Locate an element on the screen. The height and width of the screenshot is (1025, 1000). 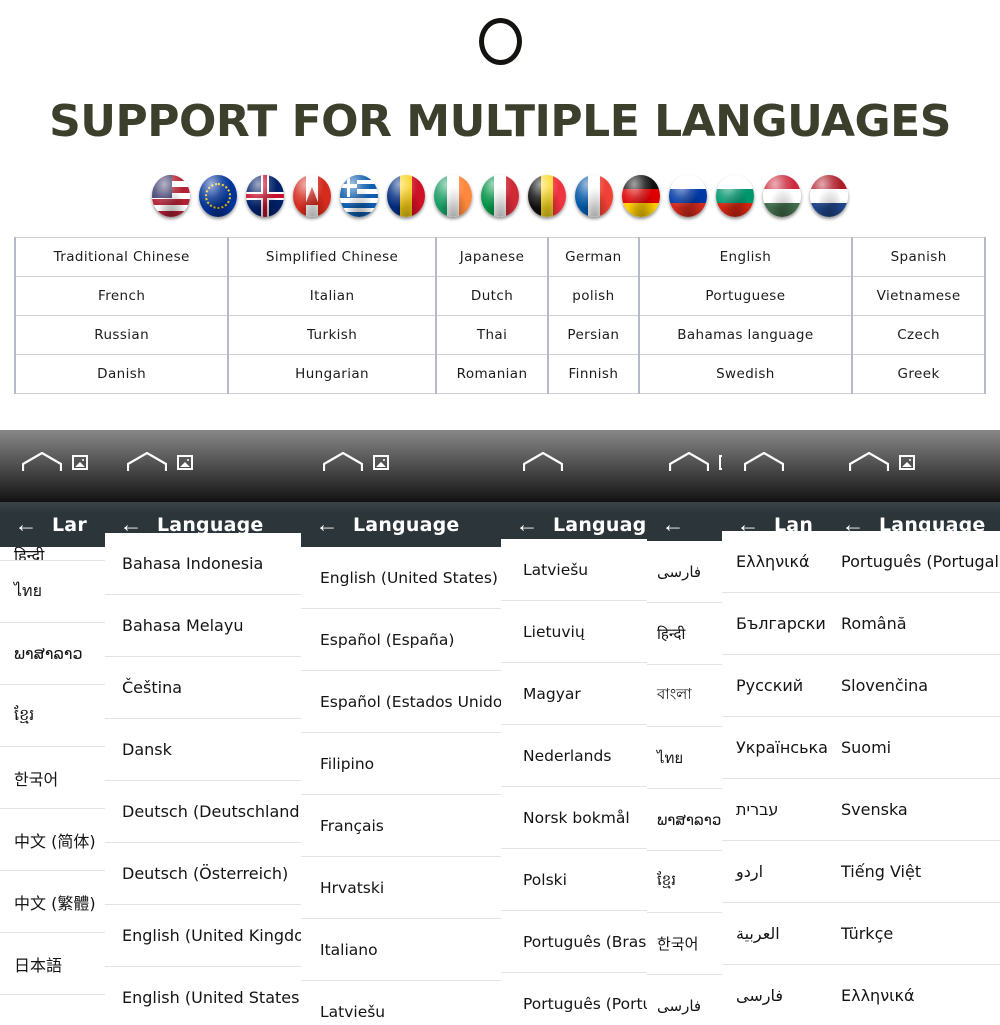
list-item: Português (Brasil) is located at coordinates (574, 942).